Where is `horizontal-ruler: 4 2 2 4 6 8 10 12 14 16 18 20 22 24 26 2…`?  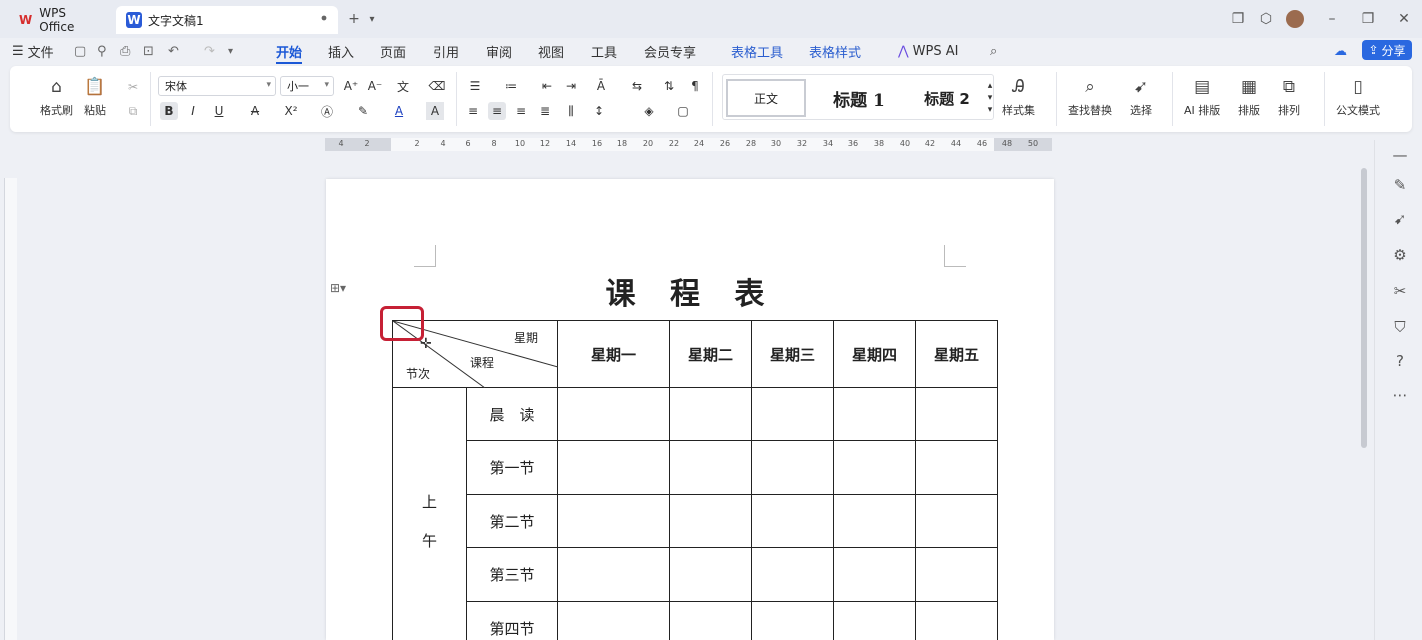
horizontal-ruler: 4 2 2 4 6 8 10 12 14 16 18 20 22 24 26 2… is located at coordinates (688, 144).